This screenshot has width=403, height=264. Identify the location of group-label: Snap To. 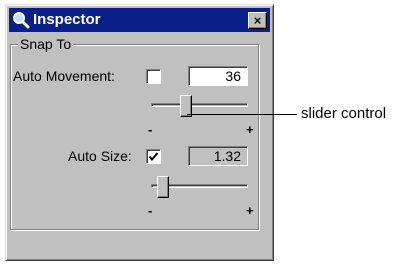
(46, 44).